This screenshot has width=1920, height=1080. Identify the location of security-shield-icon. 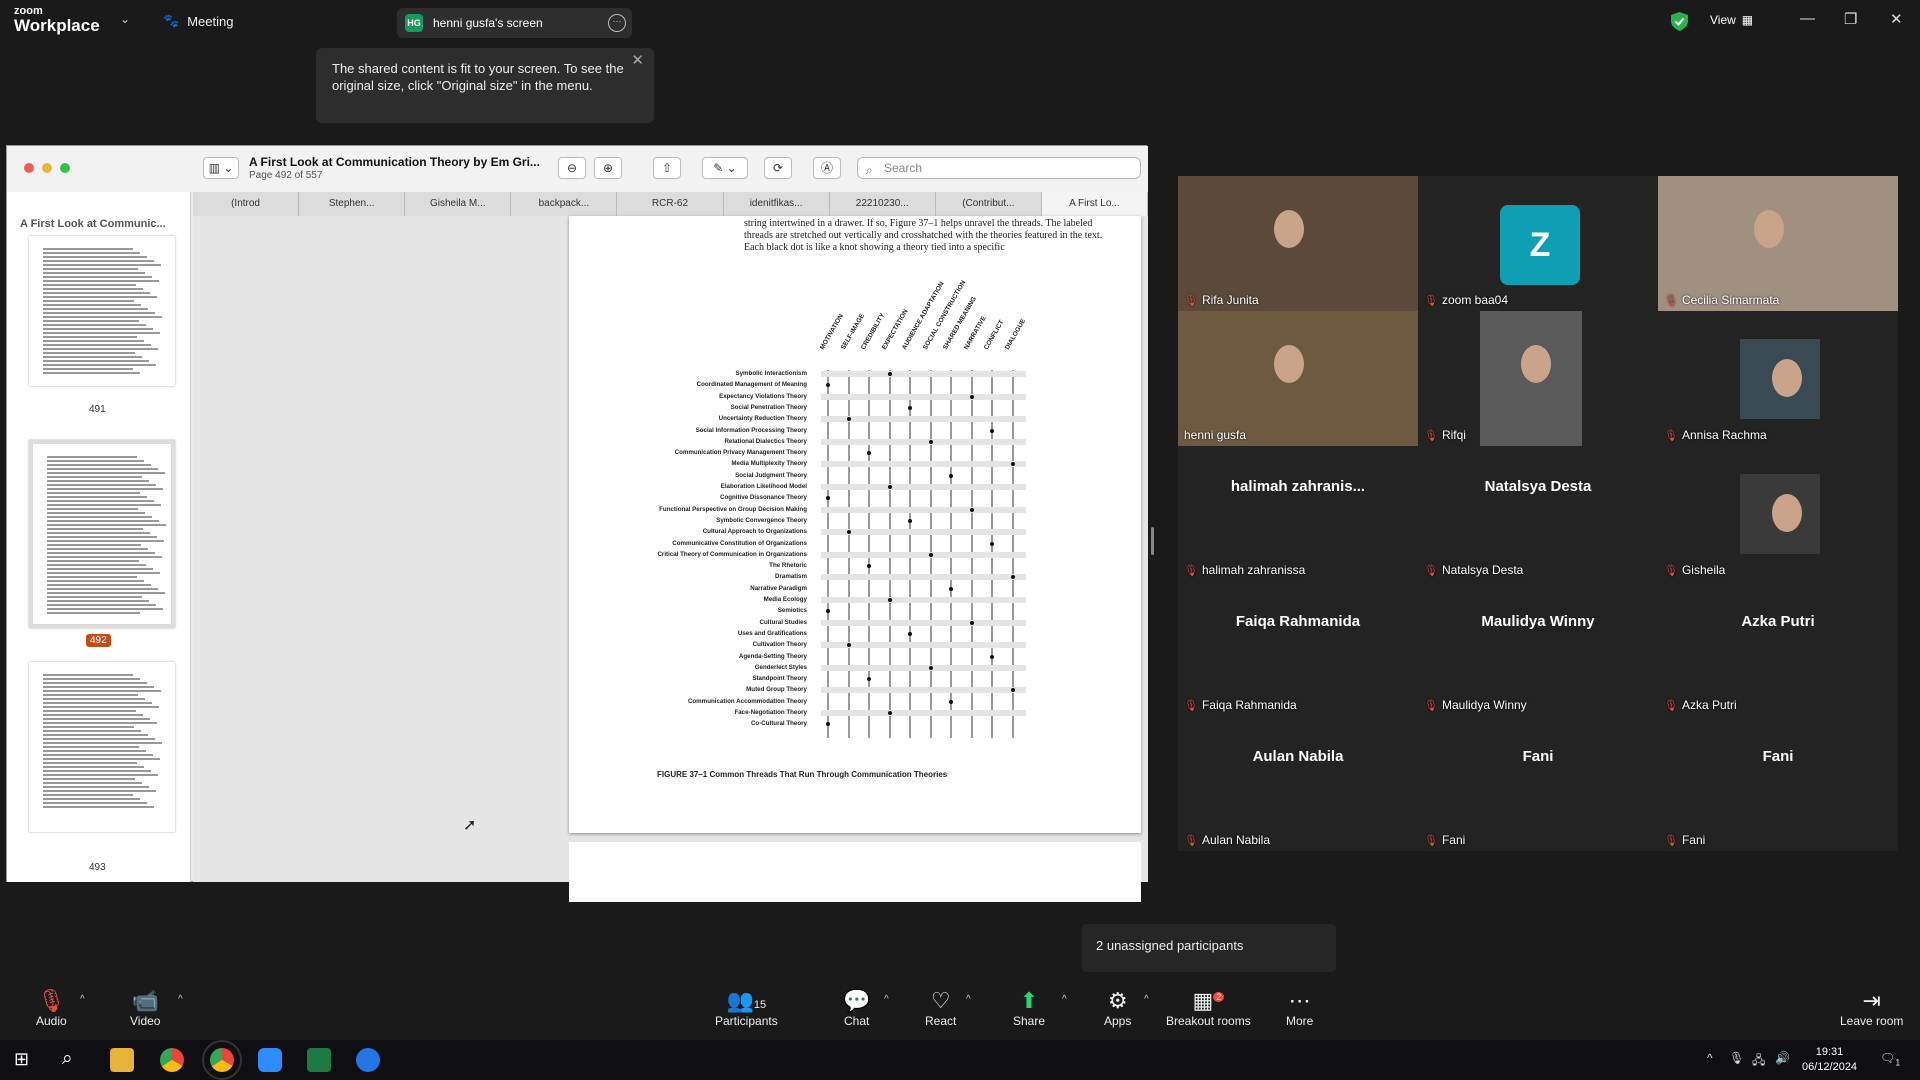
(1679, 21).